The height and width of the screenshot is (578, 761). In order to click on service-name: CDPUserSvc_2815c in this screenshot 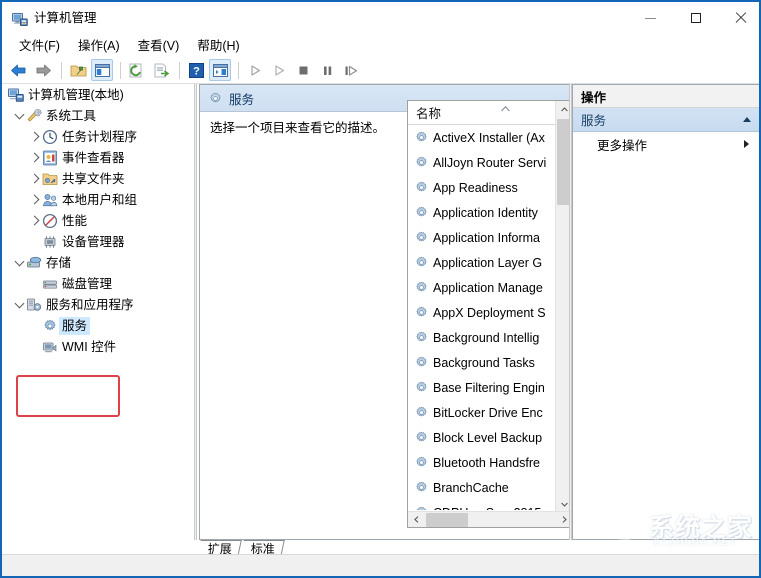, I will do `click(490, 508)`.